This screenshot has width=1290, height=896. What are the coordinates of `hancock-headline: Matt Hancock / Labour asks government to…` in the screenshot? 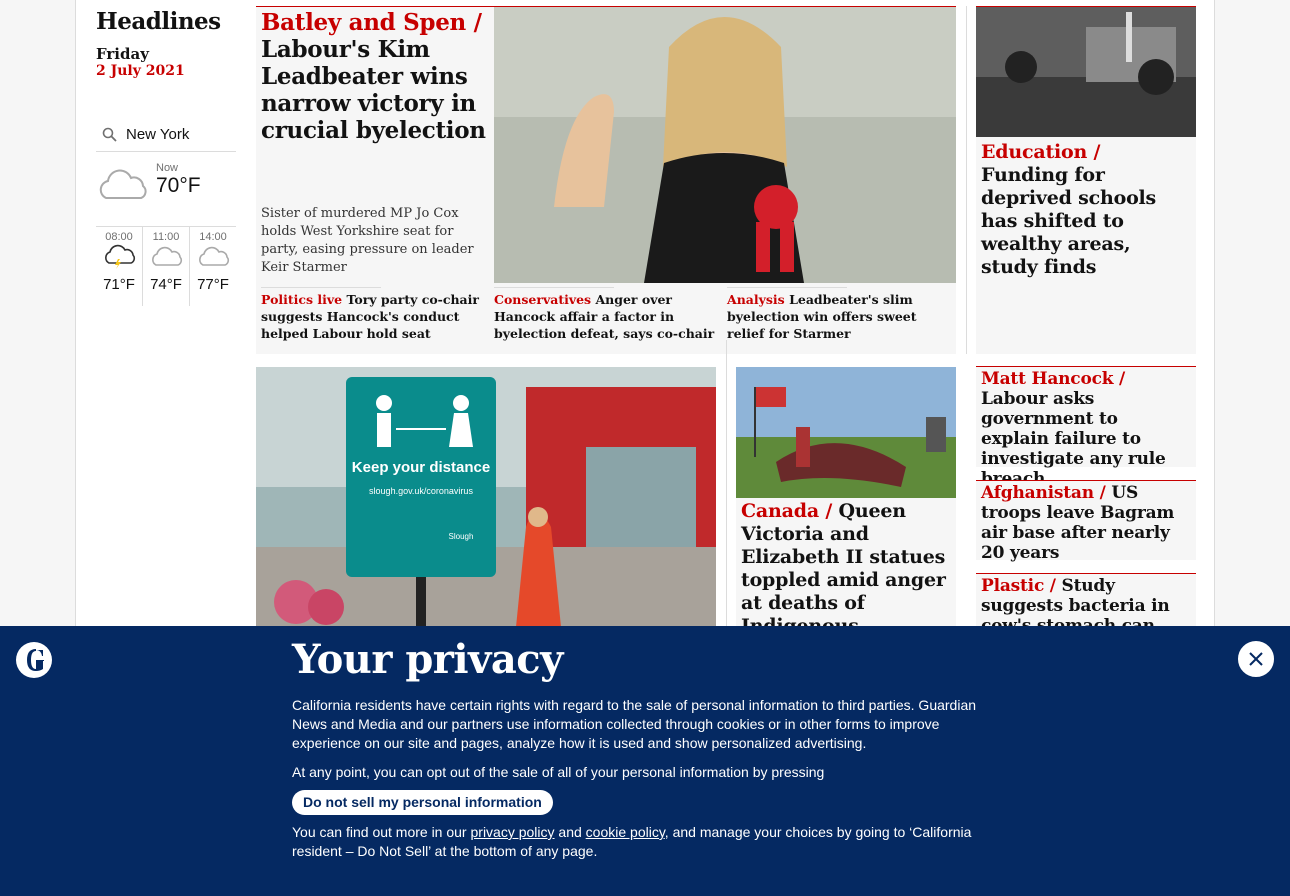 It's located at (1086, 429).